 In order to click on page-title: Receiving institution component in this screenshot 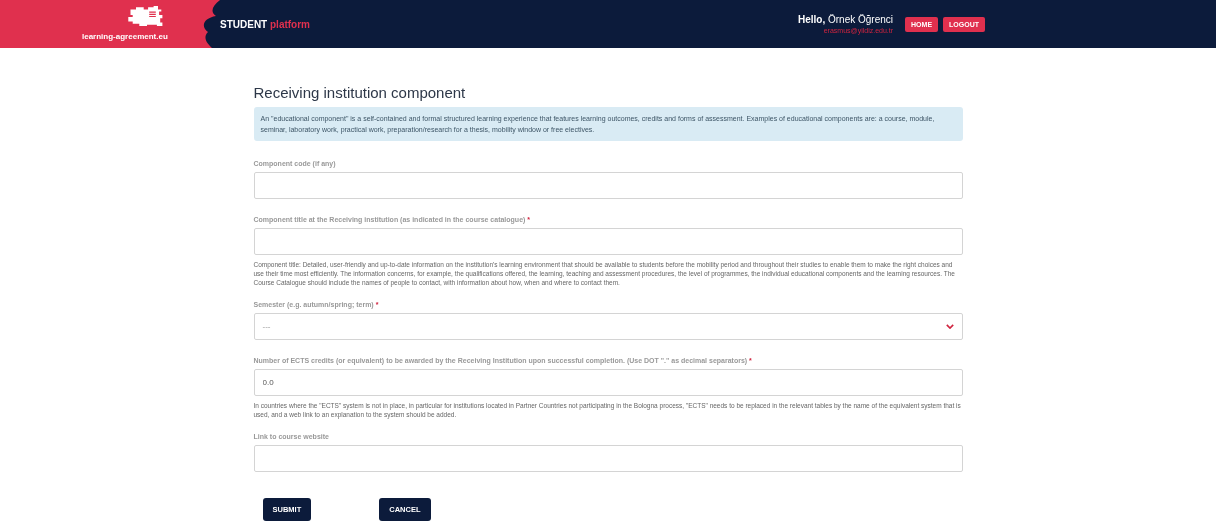, I will do `click(360, 92)`.